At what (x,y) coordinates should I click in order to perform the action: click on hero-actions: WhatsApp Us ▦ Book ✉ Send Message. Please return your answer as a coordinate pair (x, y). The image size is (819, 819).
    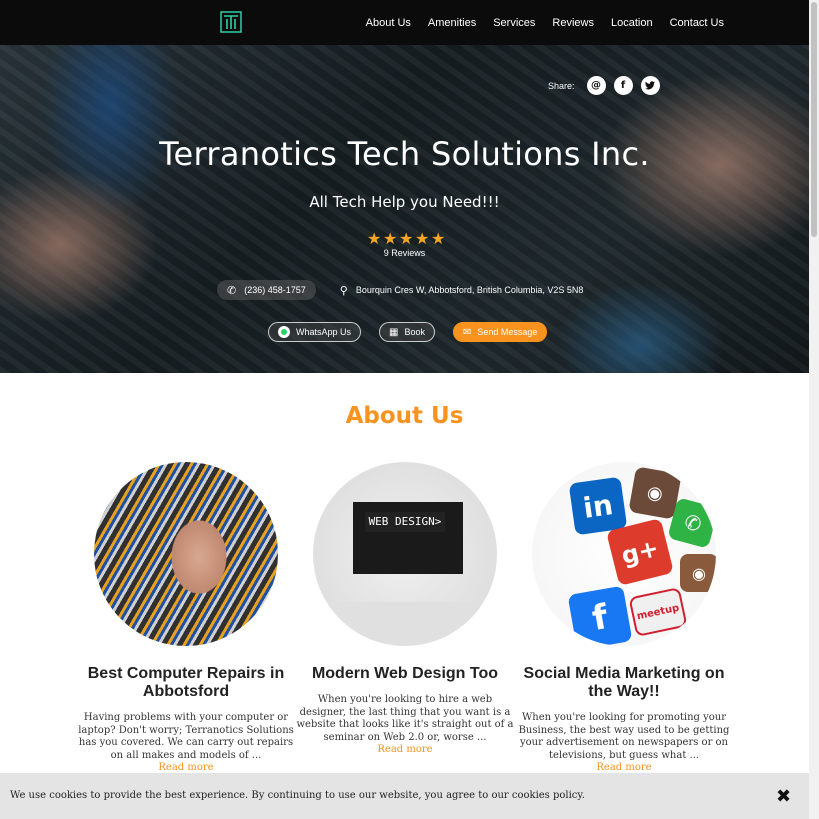
    Looking at the image, I should click on (408, 332).